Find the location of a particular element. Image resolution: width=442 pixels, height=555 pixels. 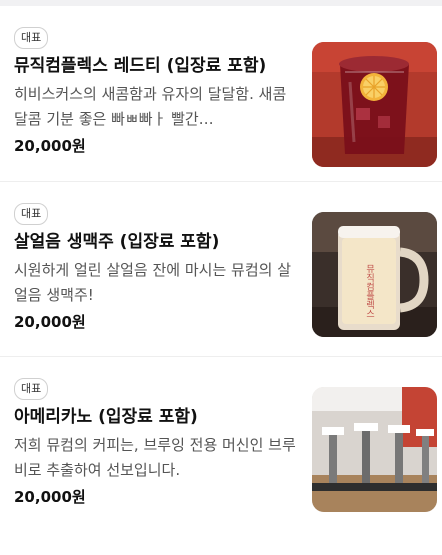

menu-item-description: 저희 뮤컴의 커피는, 브루잉 전용 머신인 브루비로 추출하여 선보입니다. is located at coordinates (155, 457).